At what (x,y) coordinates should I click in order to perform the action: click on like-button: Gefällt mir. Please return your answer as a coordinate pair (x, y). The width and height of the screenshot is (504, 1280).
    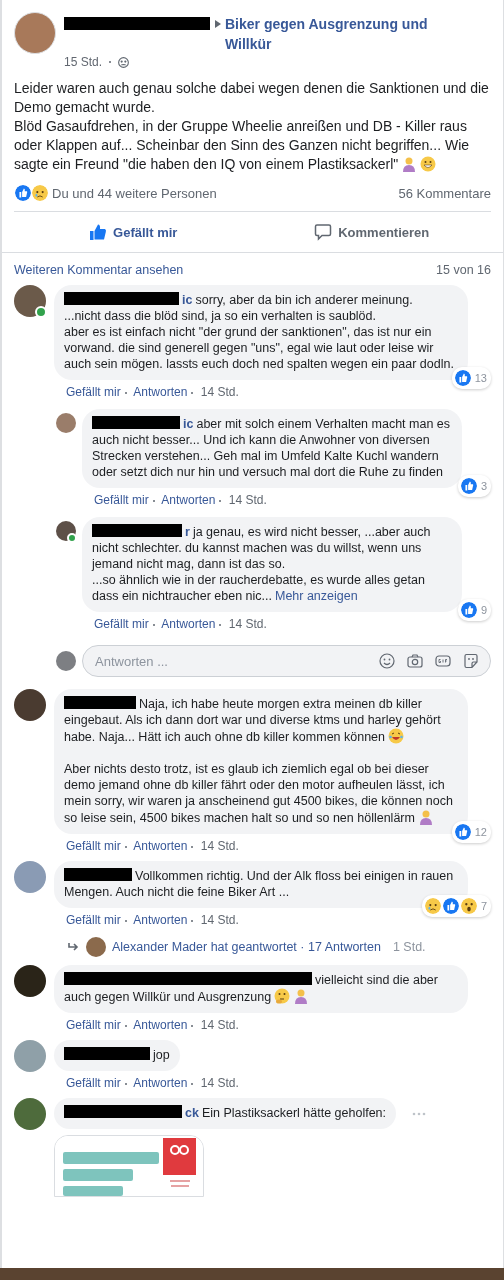
    Looking at the image, I should click on (133, 232).